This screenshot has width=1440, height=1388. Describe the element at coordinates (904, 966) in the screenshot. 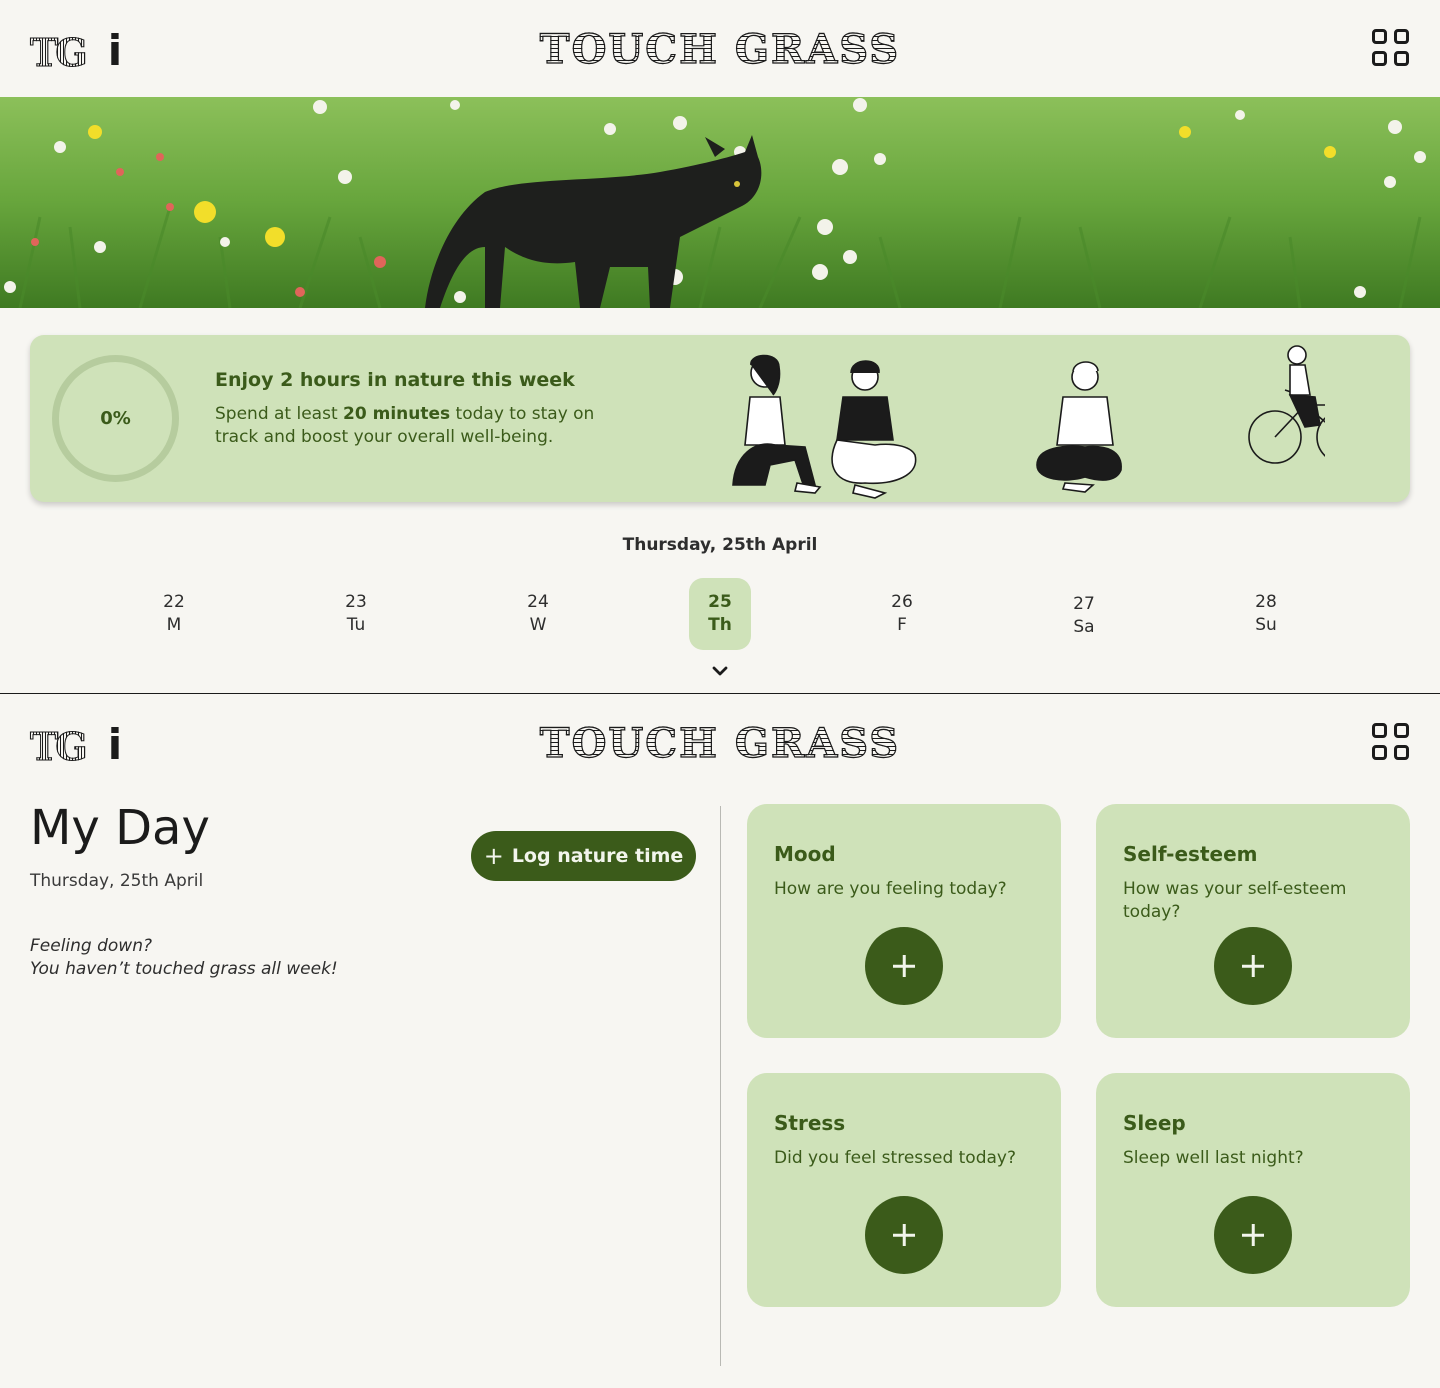

I see `add-mood-button` at that location.